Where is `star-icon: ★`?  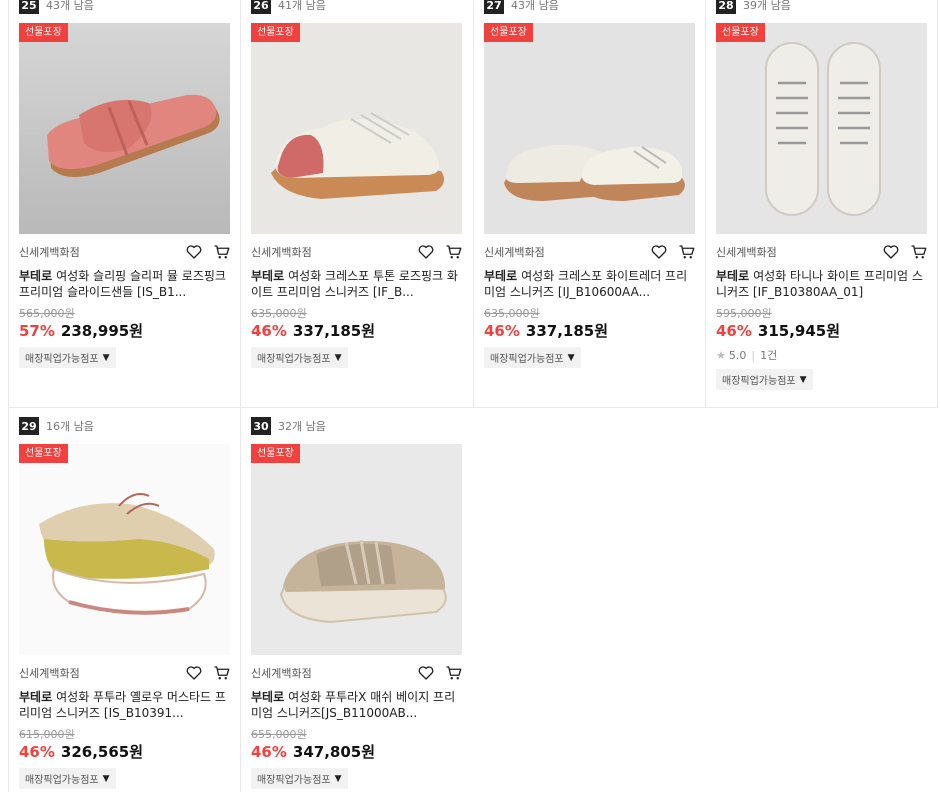
star-icon: ★ is located at coordinates (721, 355).